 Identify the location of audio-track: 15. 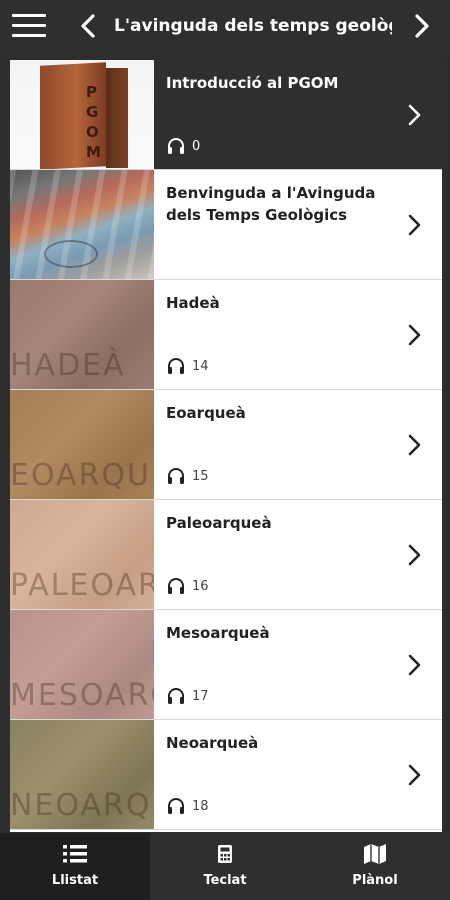
(187, 476).